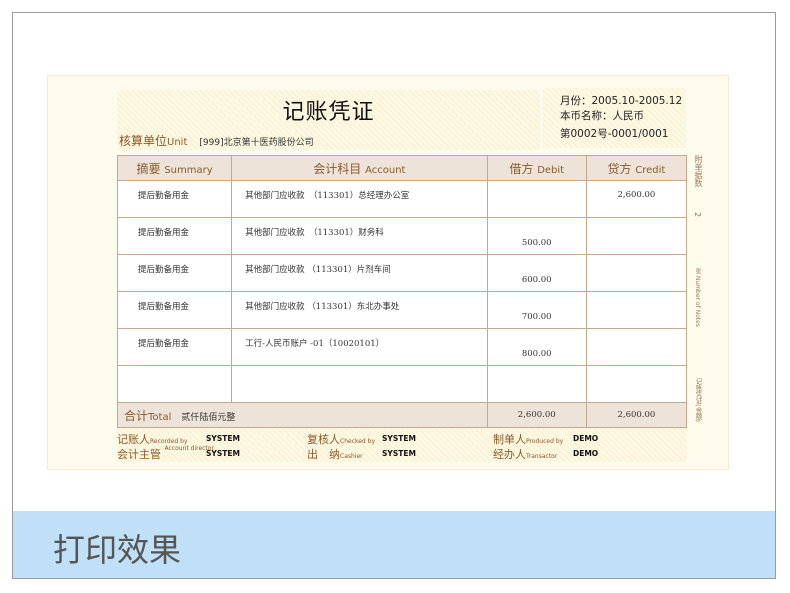  Describe the element at coordinates (698, 400) in the screenshot. I see `side-footer: 记账凭证(金额)` at that location.